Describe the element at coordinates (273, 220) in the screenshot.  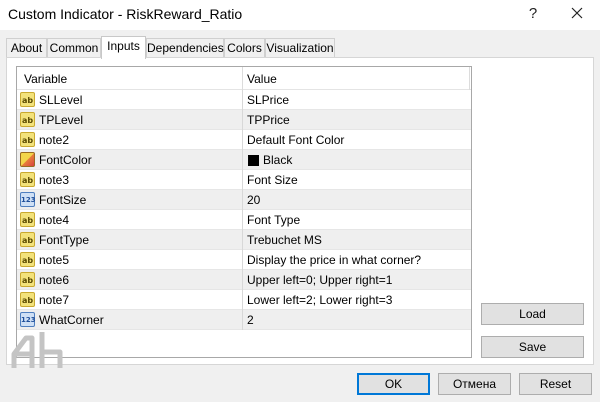
I see `variable-value: Font Type` at that location.